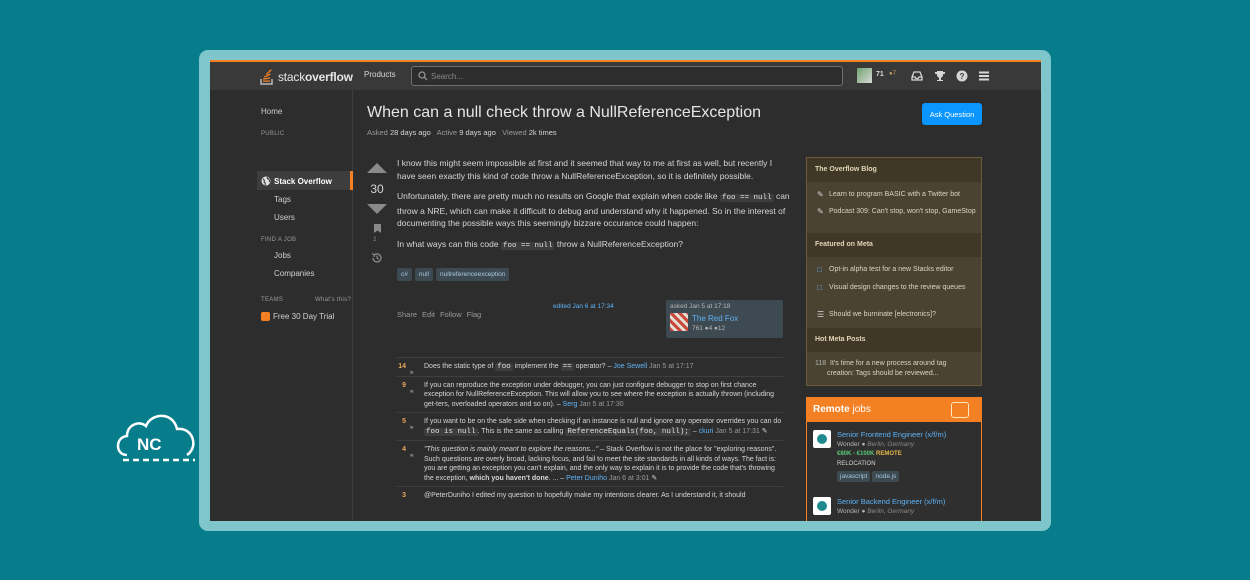 The width and height of the screenshot is (1250, 580). Describe the element at coordinates (706, 431) in the screenshot. I see `comment-user: ckuri` at that location.